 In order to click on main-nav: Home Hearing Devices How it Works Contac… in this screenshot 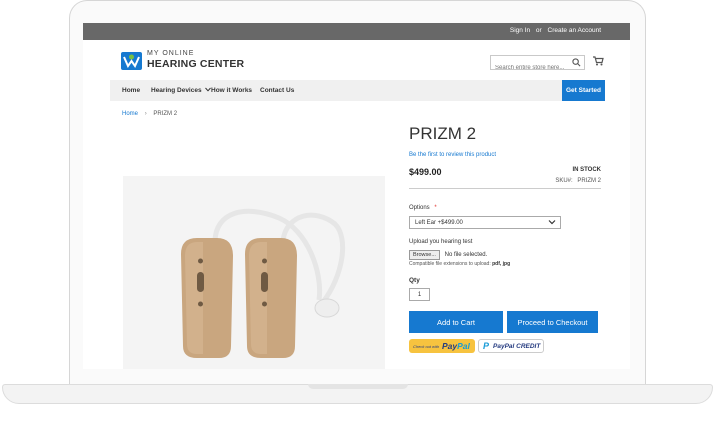, I will do `click(357, 90)`.